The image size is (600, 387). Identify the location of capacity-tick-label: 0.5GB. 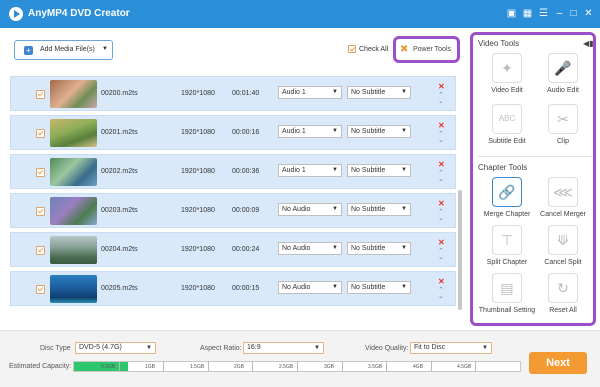
(108, 367).